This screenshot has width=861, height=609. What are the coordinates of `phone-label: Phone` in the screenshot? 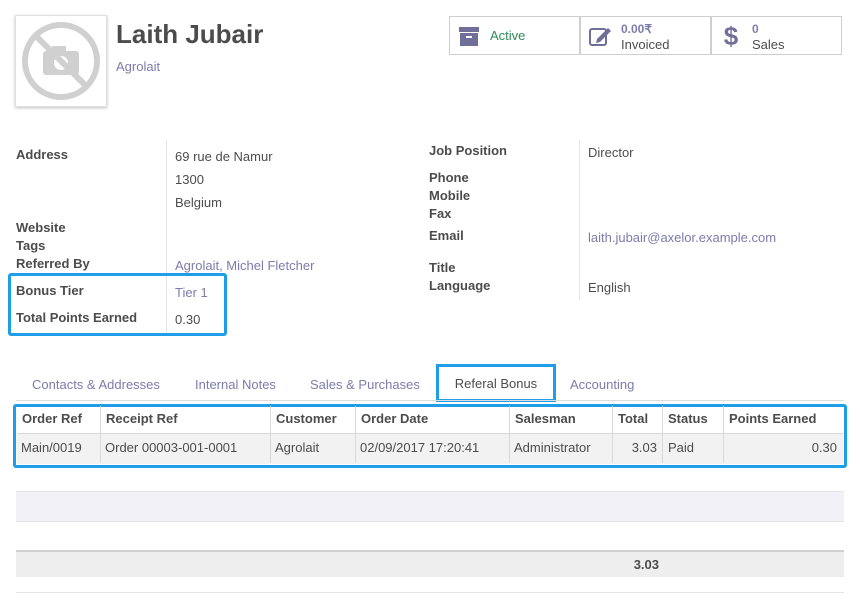 It's located at (449, 177).